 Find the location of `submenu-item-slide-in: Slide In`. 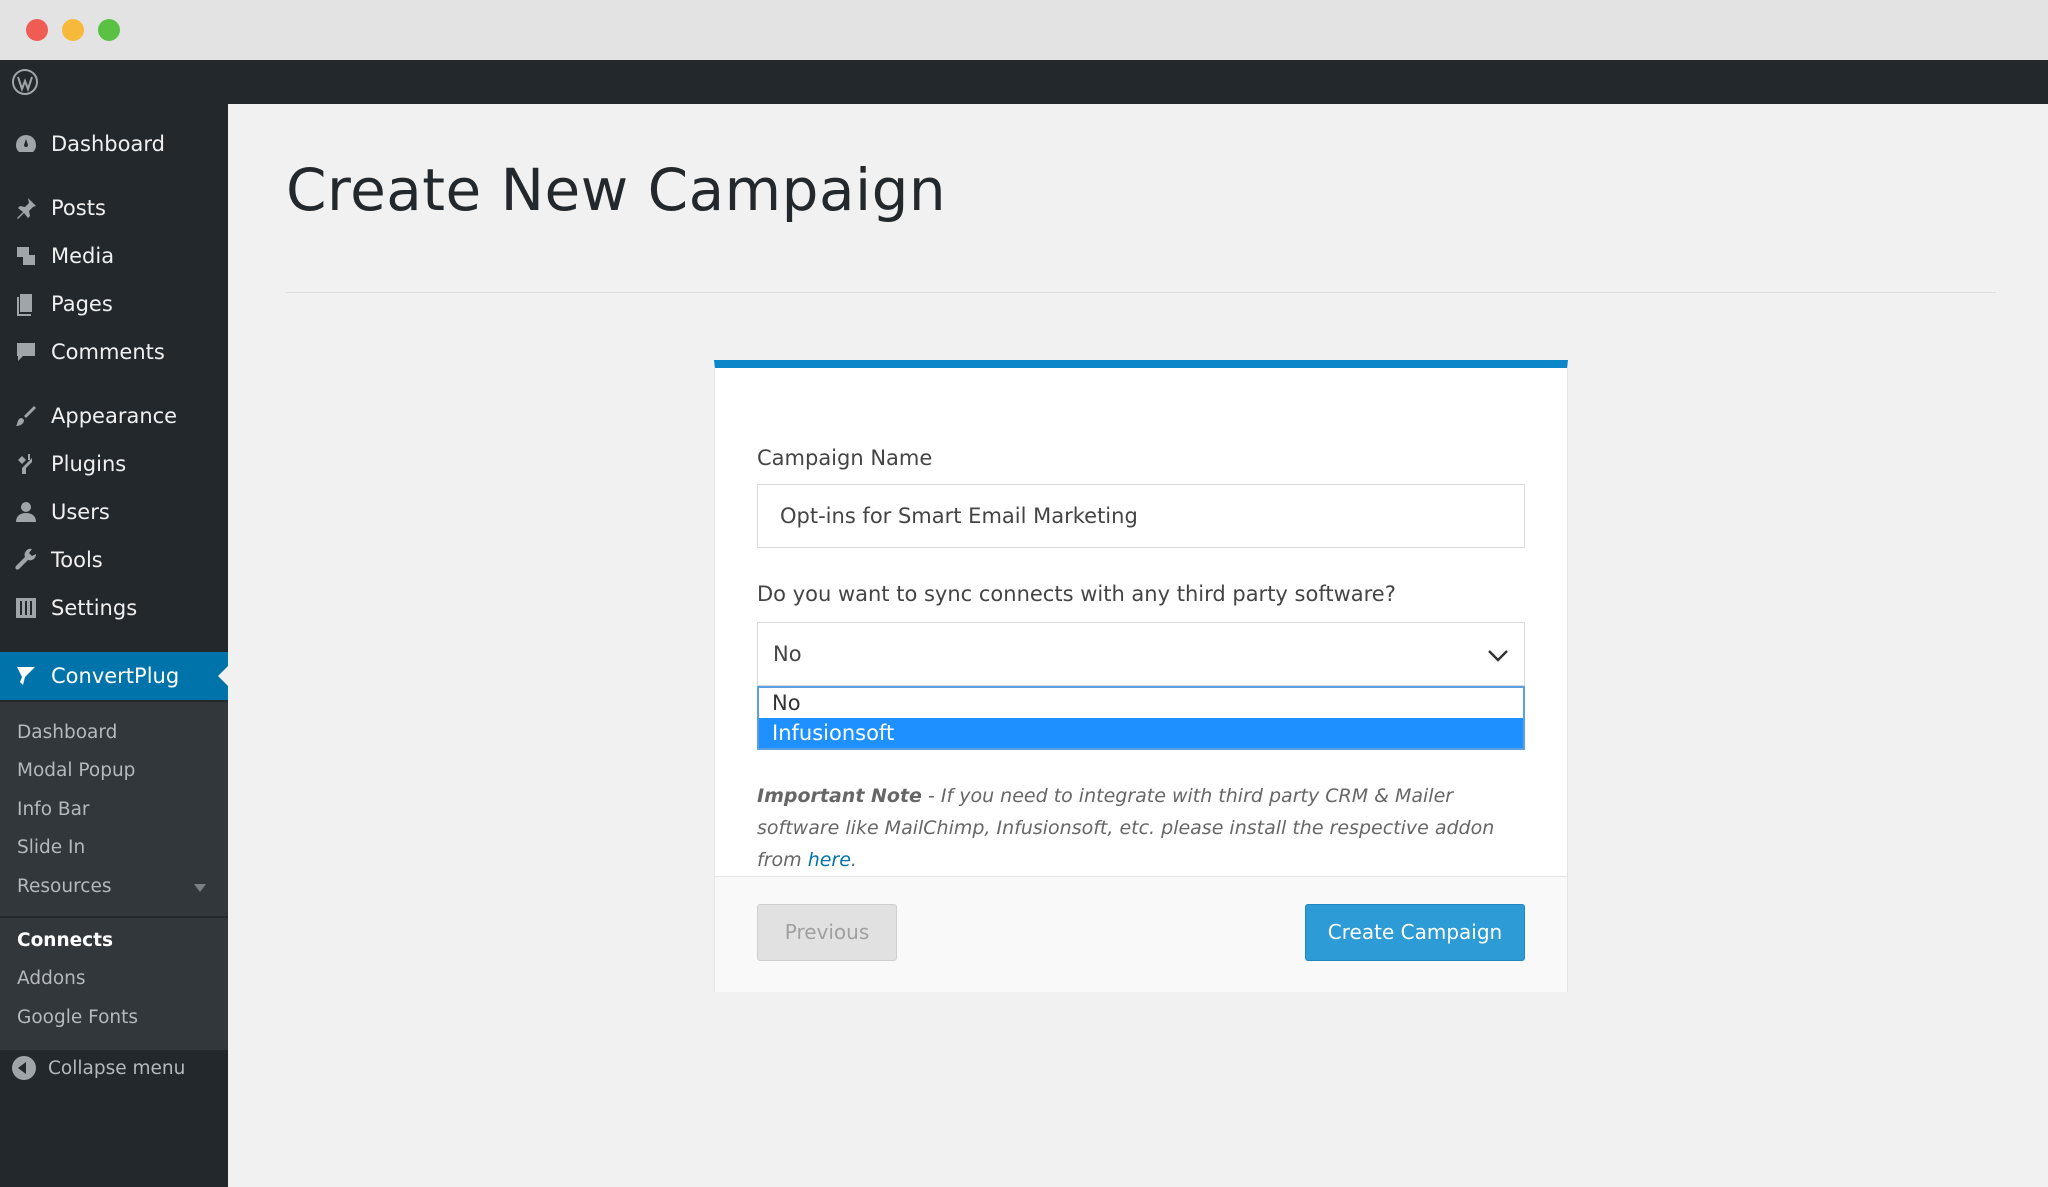

submenu-item-slide-in: Slide In is located at coordinates (51, 847).